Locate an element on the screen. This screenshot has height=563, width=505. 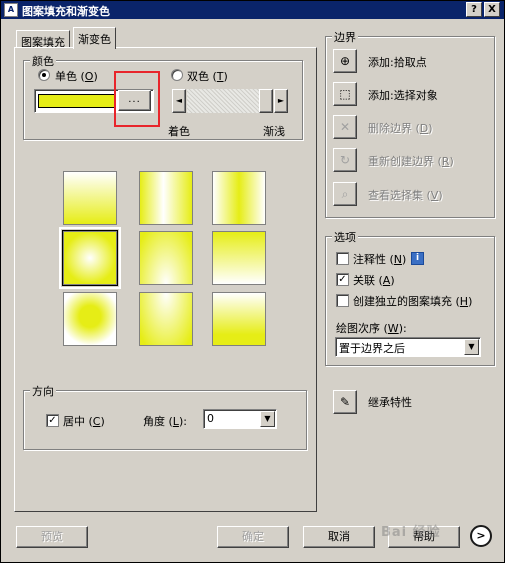
angle-value: 0 is located at coordinates (210, 418).